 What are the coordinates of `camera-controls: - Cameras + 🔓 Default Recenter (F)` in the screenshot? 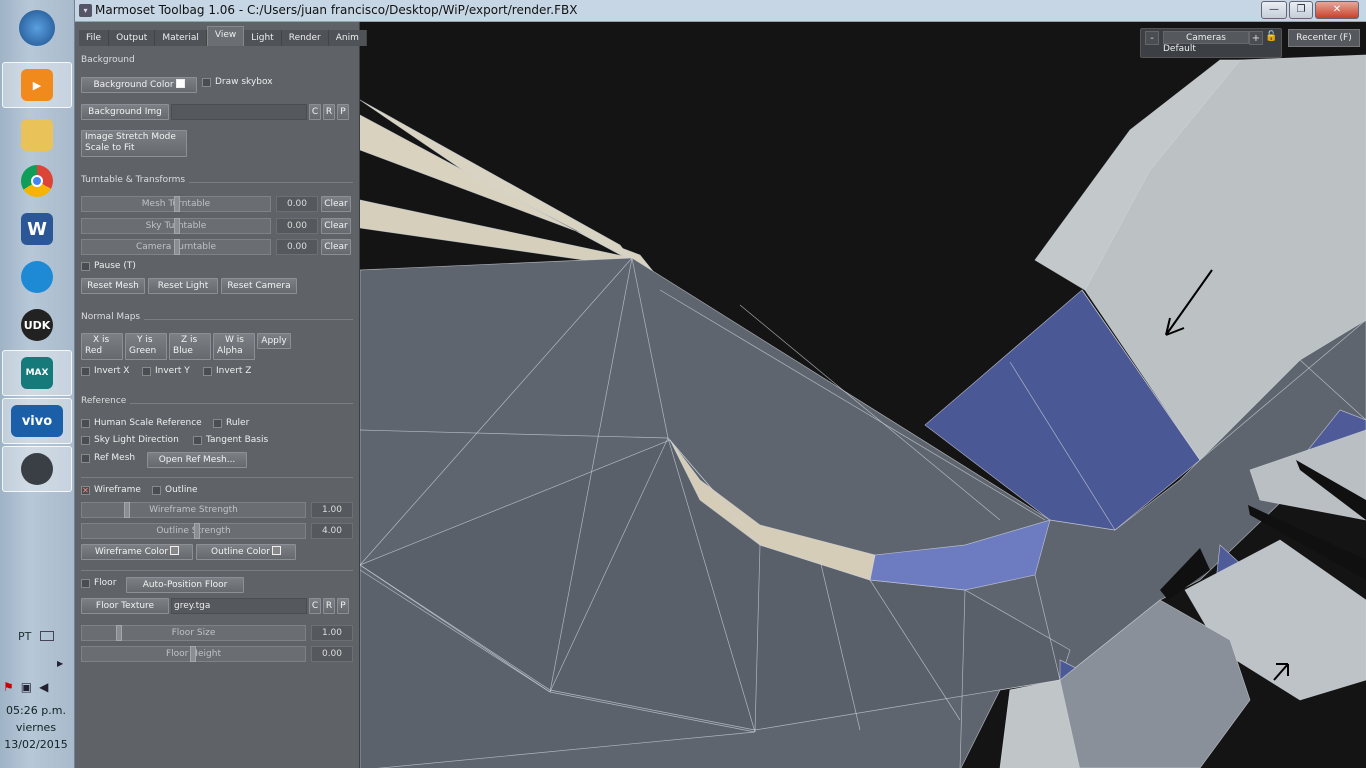 It's located at (1250, 43).